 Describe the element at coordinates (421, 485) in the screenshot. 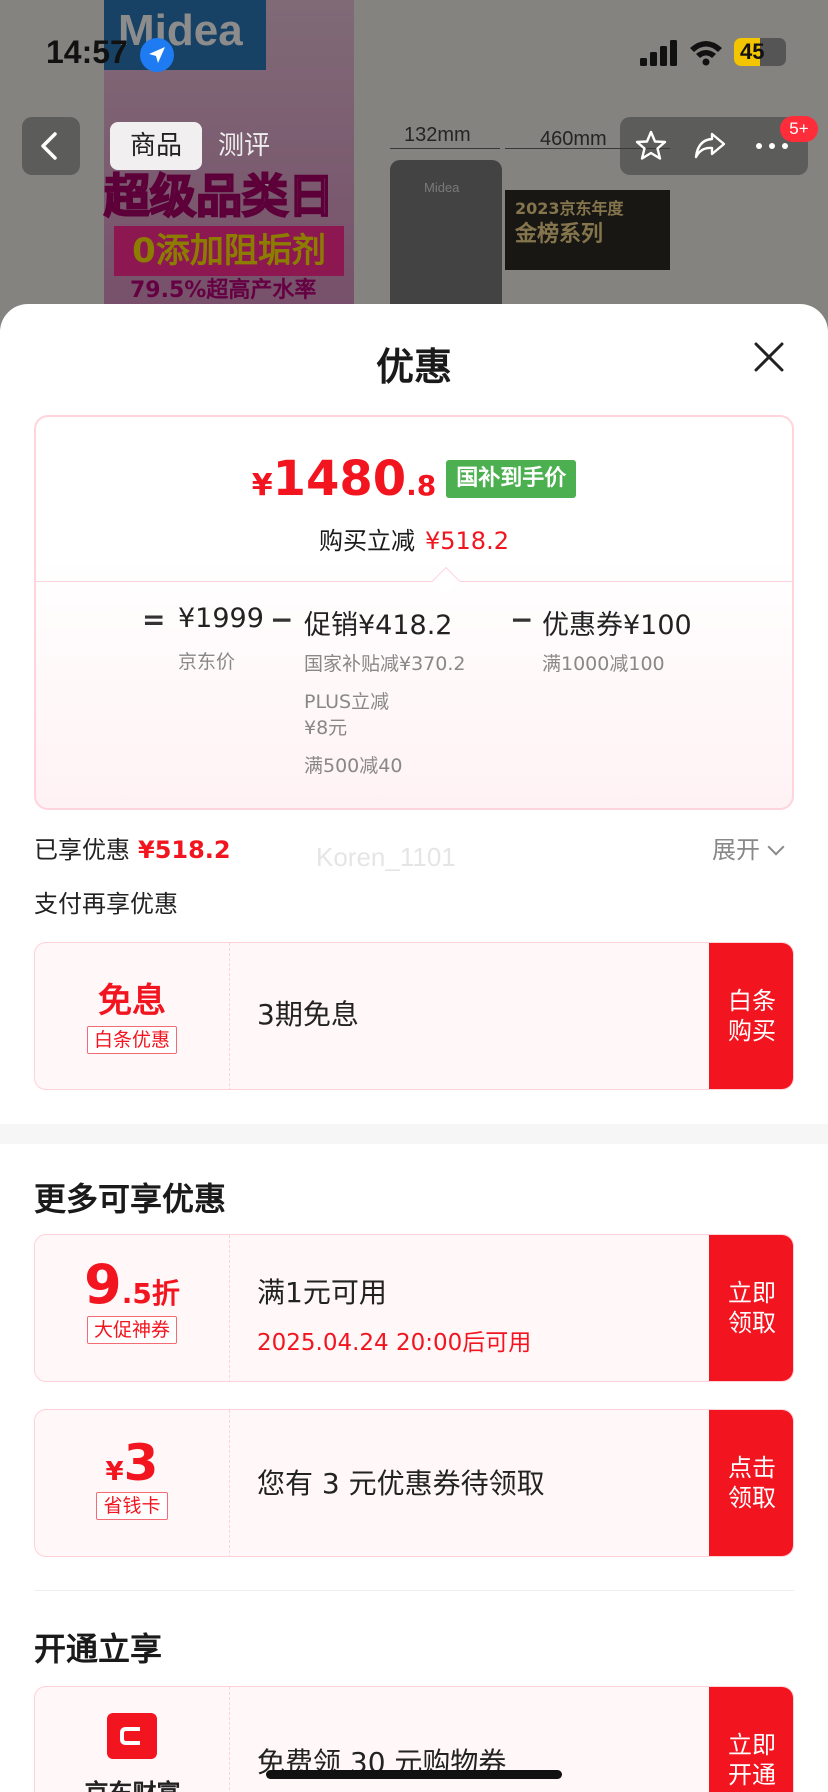

I see `final-price-decimal: .8` at that location.